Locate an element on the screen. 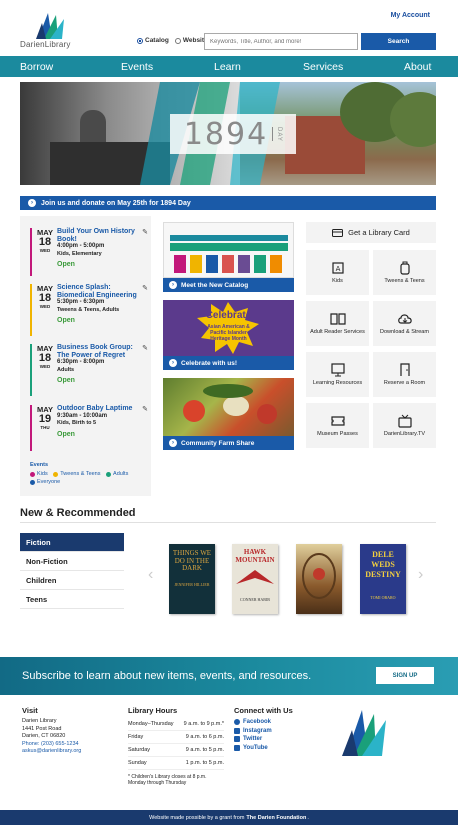  twitter-icon is located at coordinates (237, 739).